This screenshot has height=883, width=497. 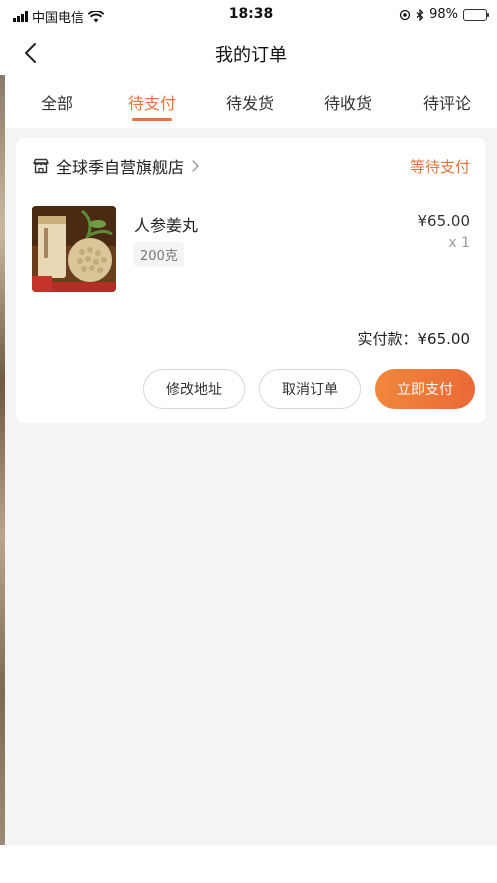 I want to click on order-tabs: 全部 待支付 待发货 待收货 待评论, so click(x=251, y=102).